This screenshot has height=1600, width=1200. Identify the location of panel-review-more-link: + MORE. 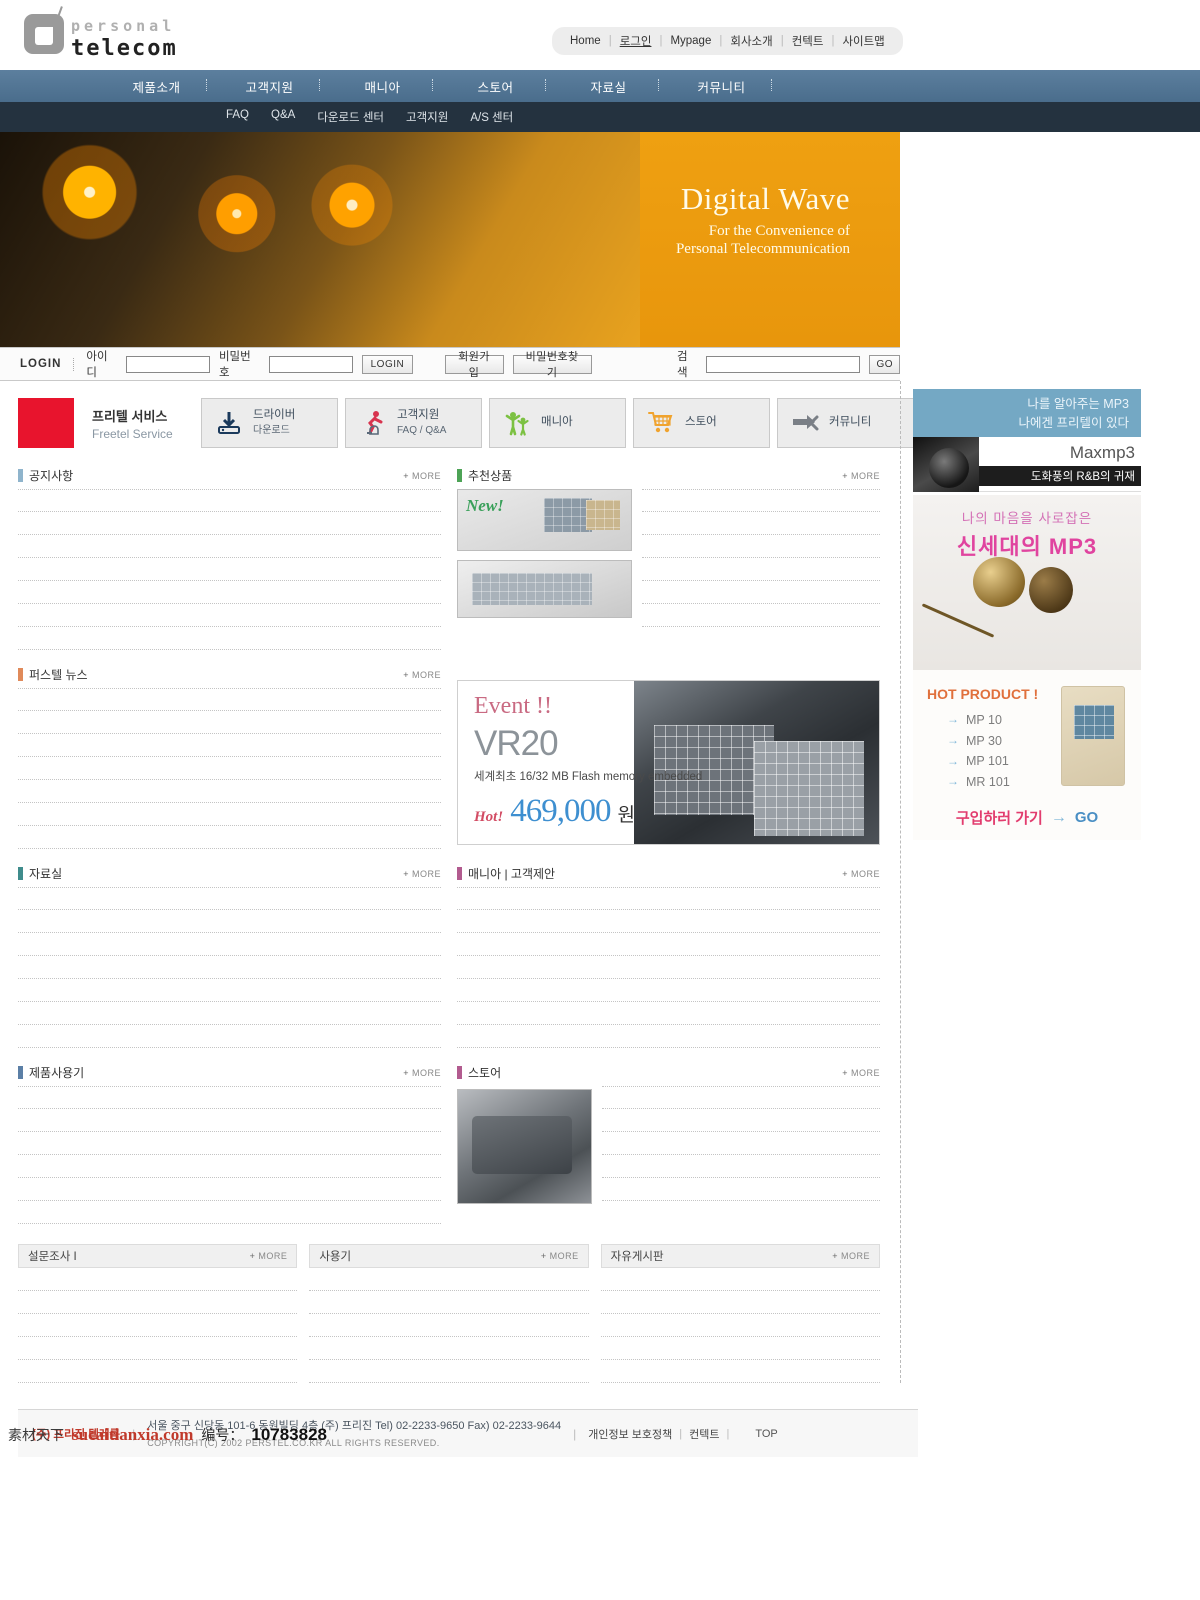
(422, 1073).